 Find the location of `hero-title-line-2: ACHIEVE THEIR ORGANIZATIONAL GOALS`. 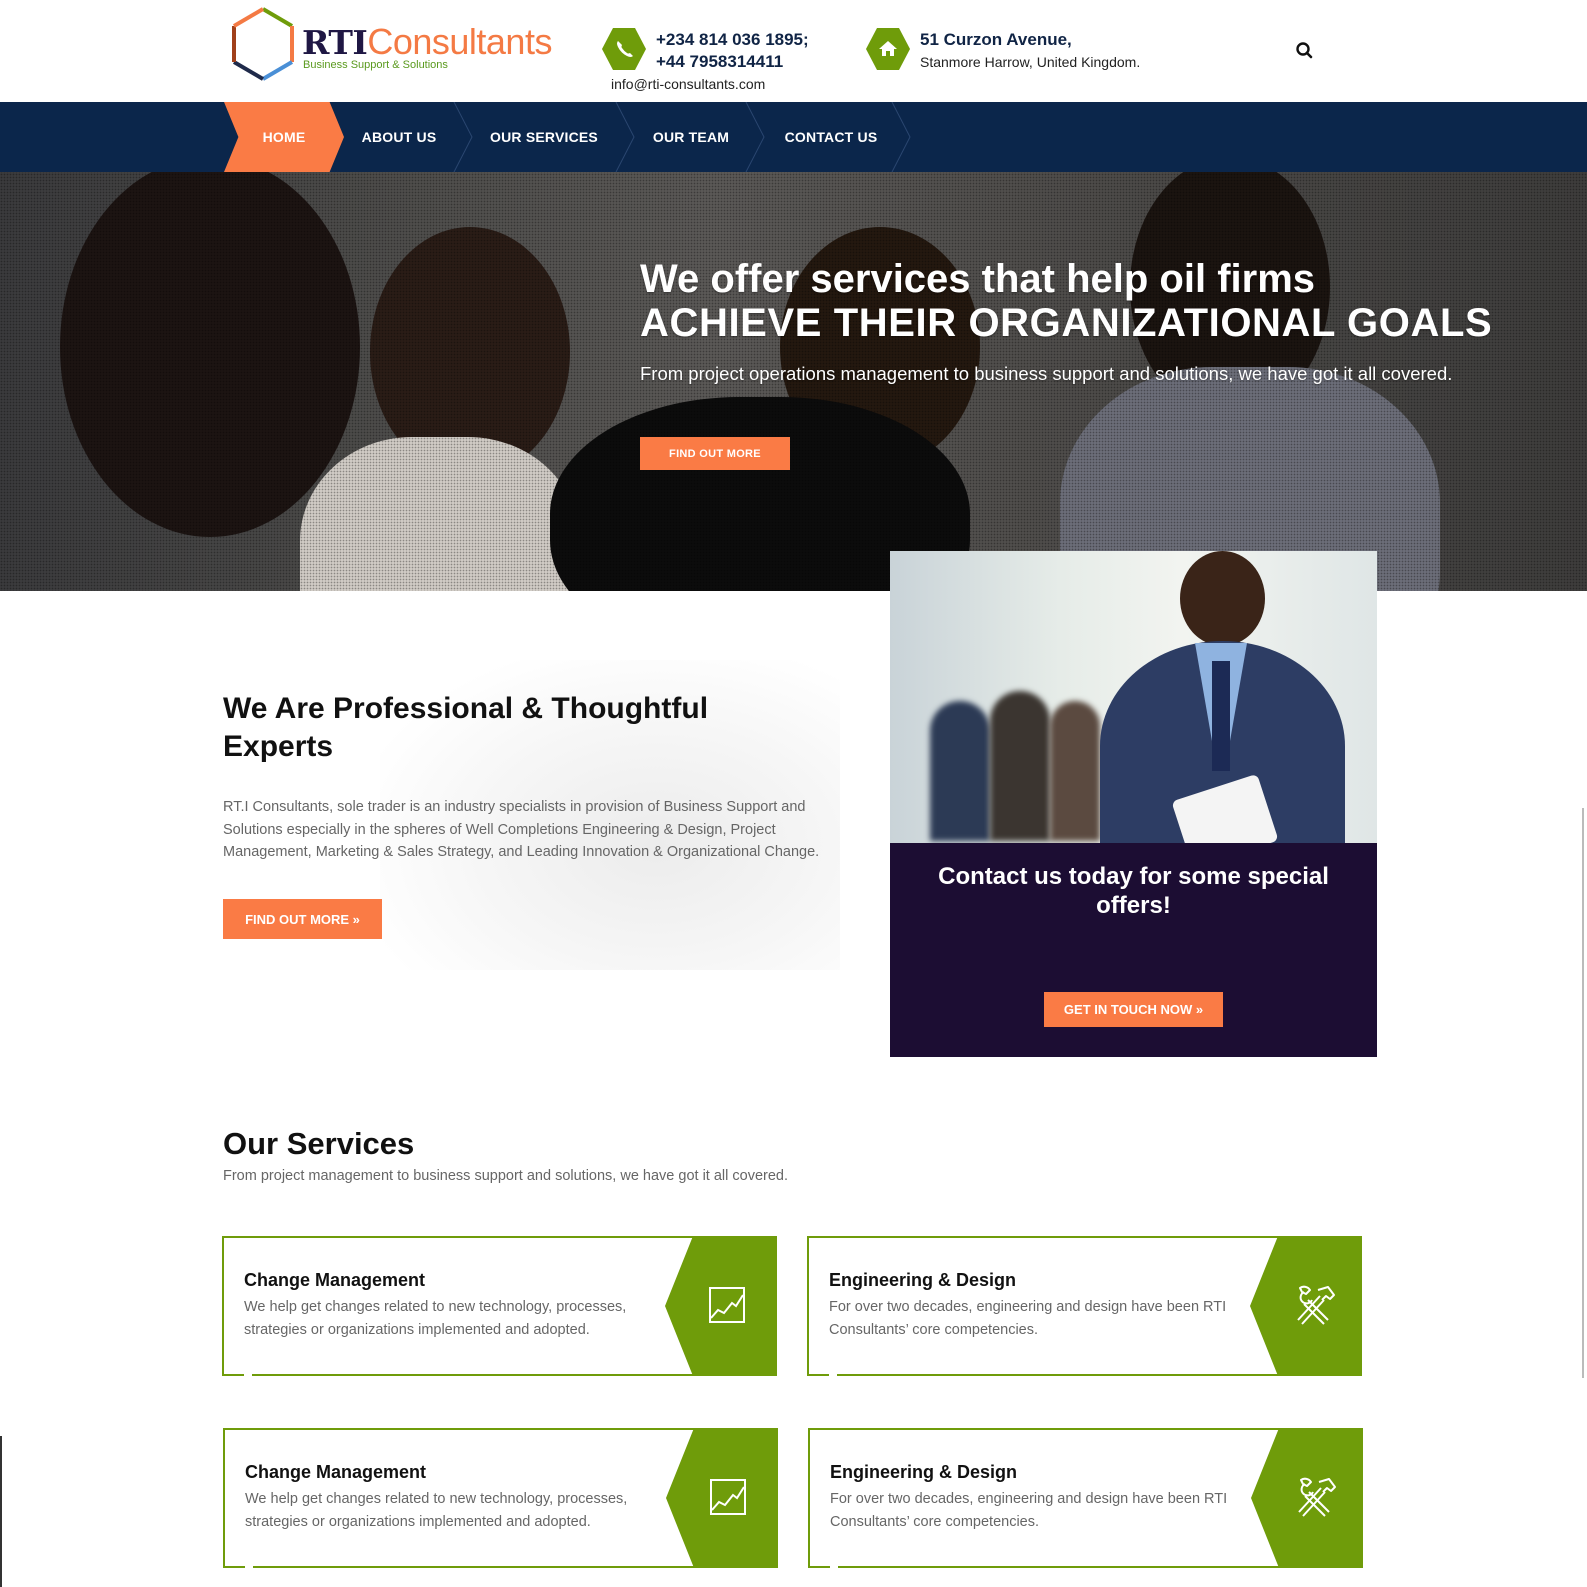

hero-title-line-2: ACHIEVE THEIR ORGANIZATIONAL GOALS is located at coordinates (1066, 323).